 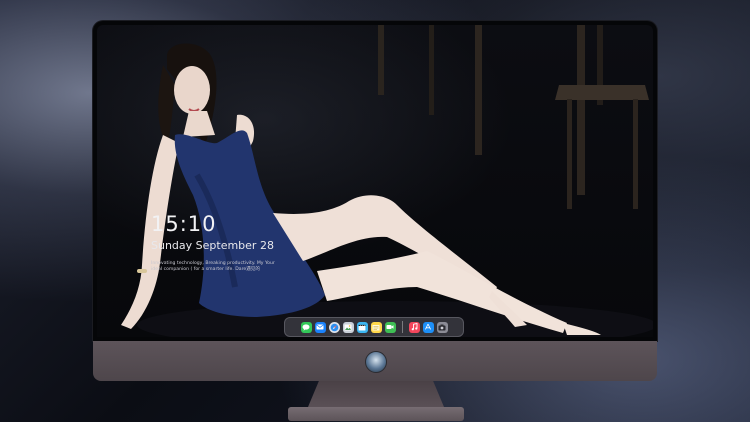 What do you see at coordinates (184, 224) in the screenshot?
I see `lock-time: 15:10` at bounding box center [184, 224].